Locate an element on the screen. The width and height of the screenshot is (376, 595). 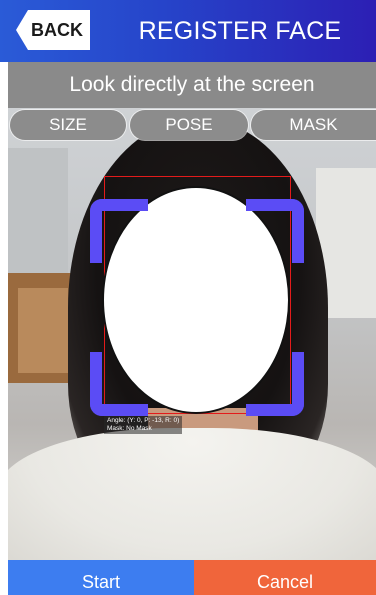
app-header: BACK REGISTER FACE is located at coordinates (188, 31).